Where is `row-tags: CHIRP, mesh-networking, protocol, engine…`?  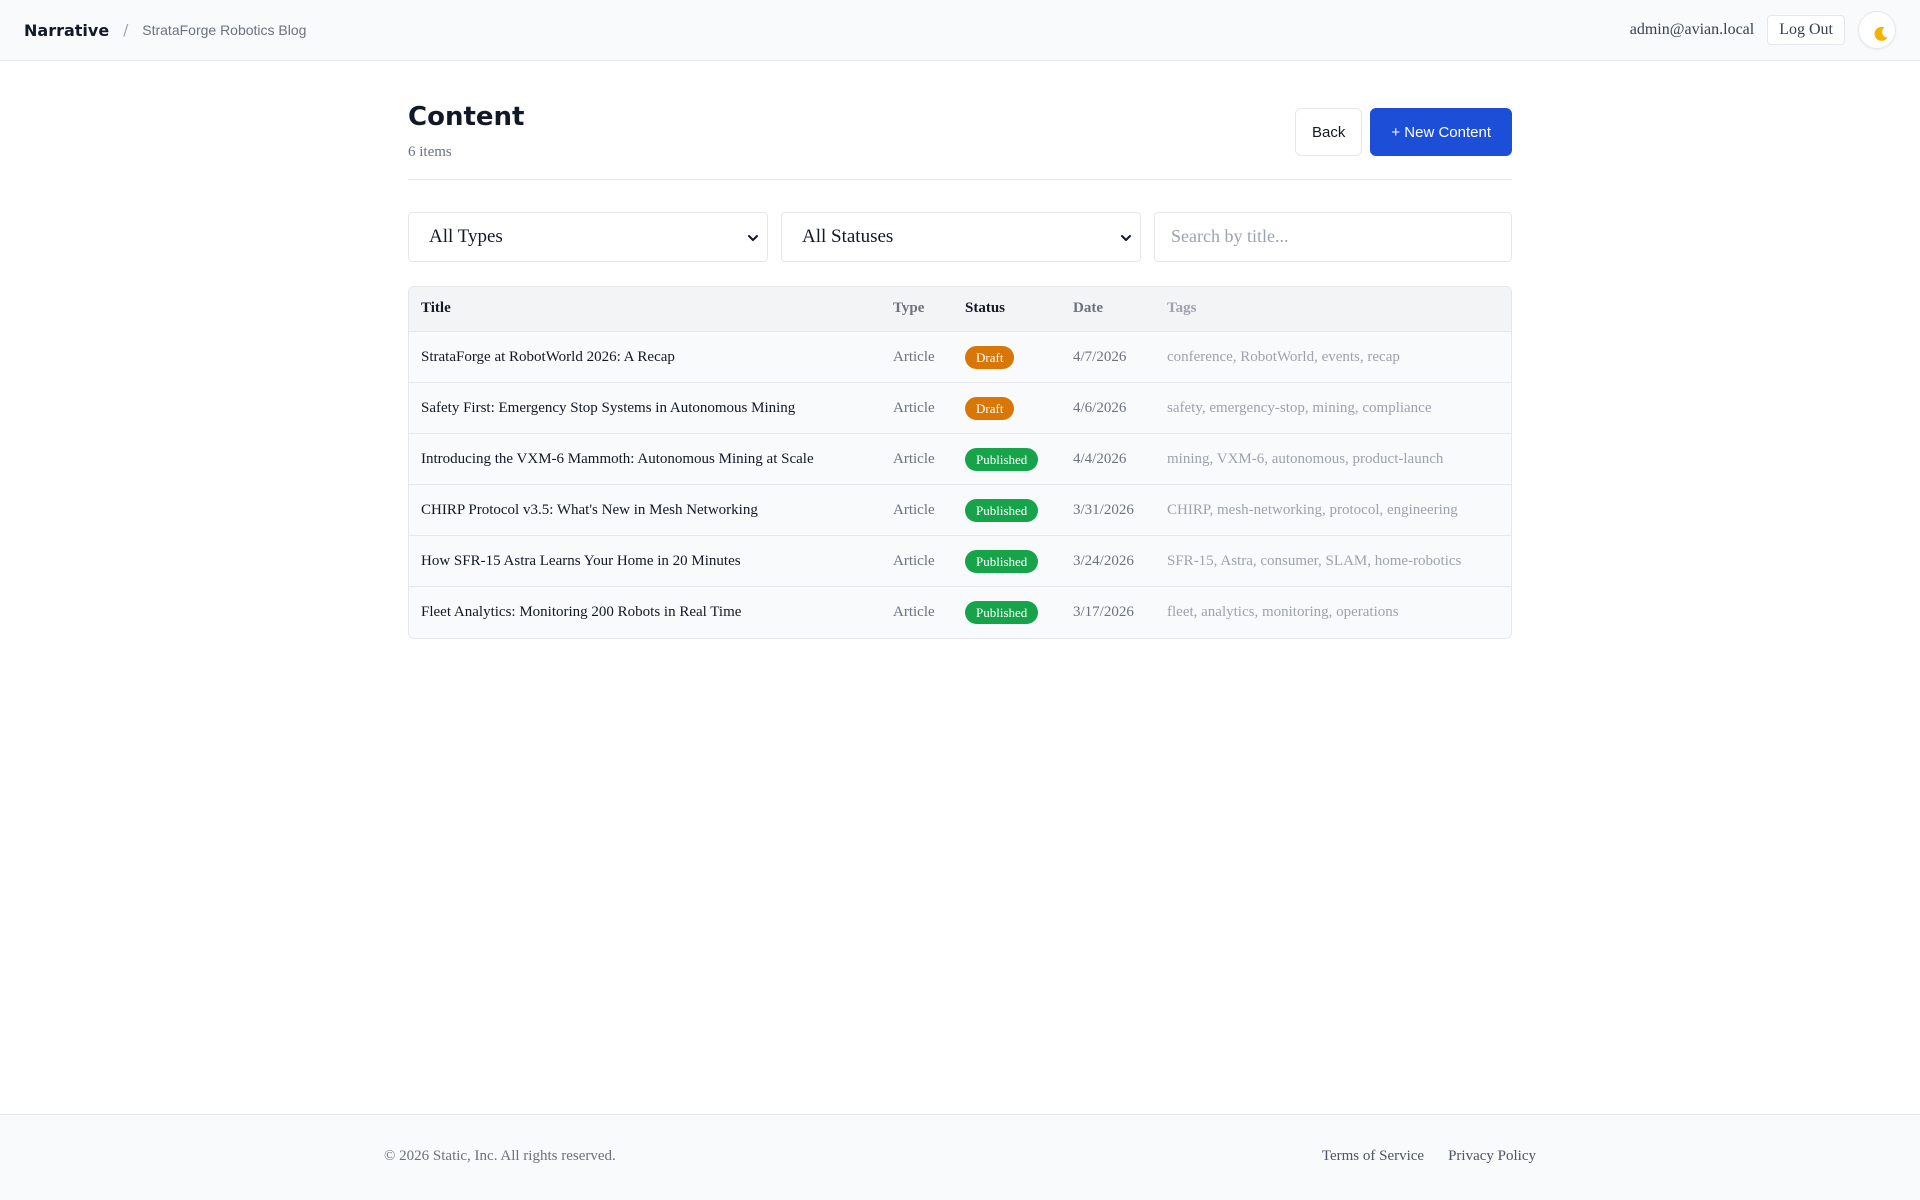 row-tags: CHIRP, mesh-networking, protocol, engine… is located at coordinates (1333, 510).